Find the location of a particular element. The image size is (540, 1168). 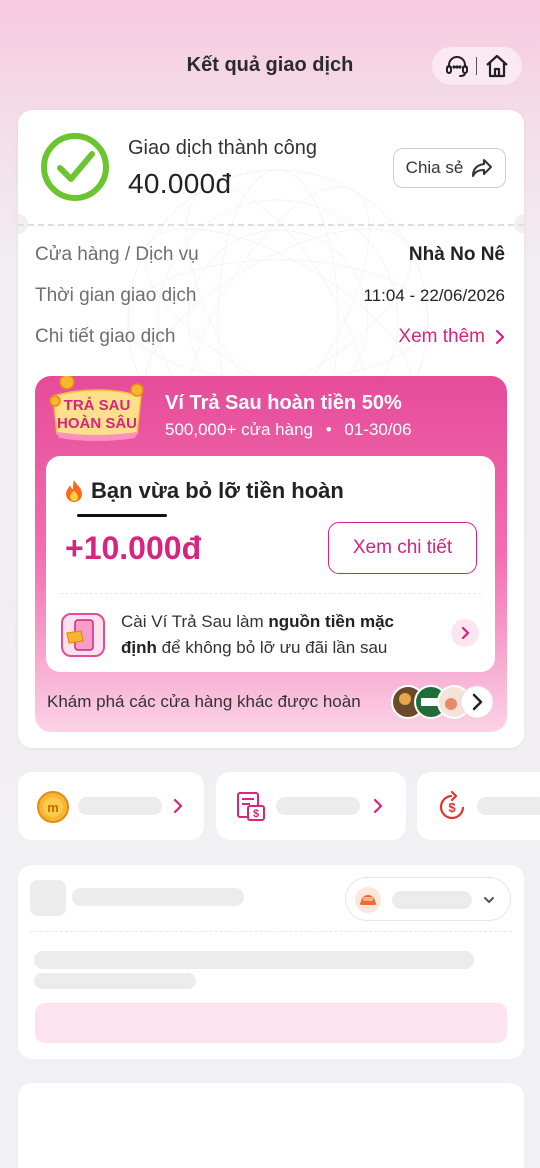

share-button: Chia sẻ is located at coordinates (449, 168).